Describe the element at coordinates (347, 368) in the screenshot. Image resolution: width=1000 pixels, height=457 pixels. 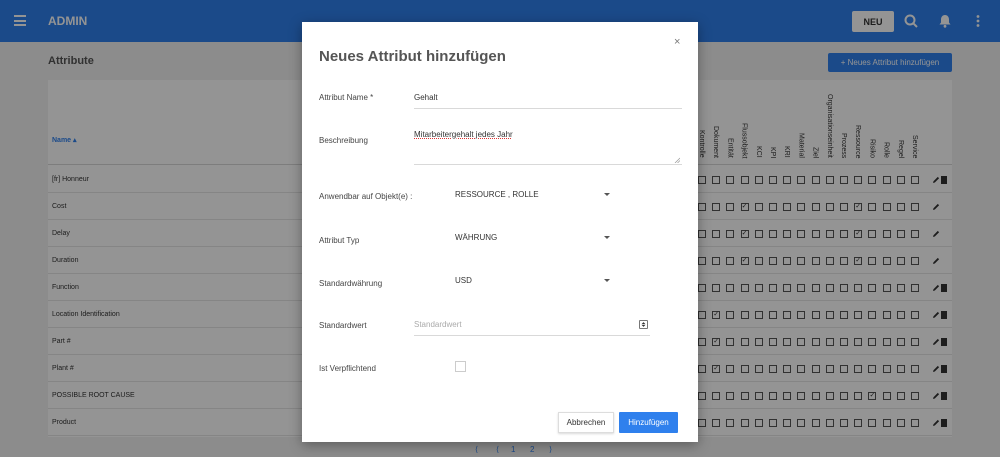
I see `required-label: Ist Verpflichtend` at that location.